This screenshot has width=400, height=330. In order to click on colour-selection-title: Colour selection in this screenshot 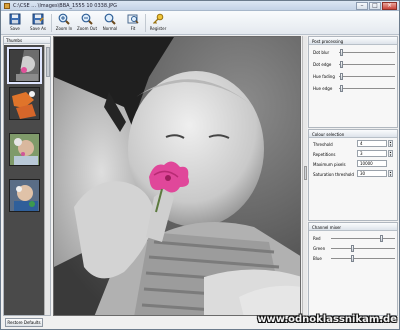, I will do `click(353, 134)`.